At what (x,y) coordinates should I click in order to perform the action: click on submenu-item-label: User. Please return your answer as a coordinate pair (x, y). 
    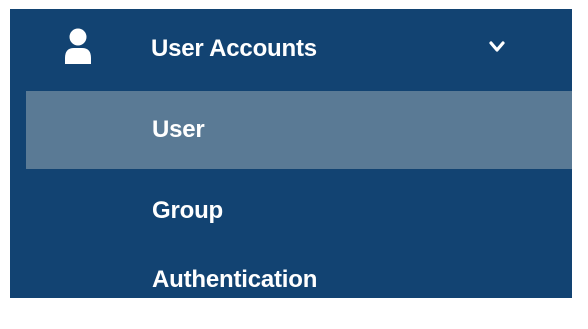
    Looking at the image, I should click on (178, 129).